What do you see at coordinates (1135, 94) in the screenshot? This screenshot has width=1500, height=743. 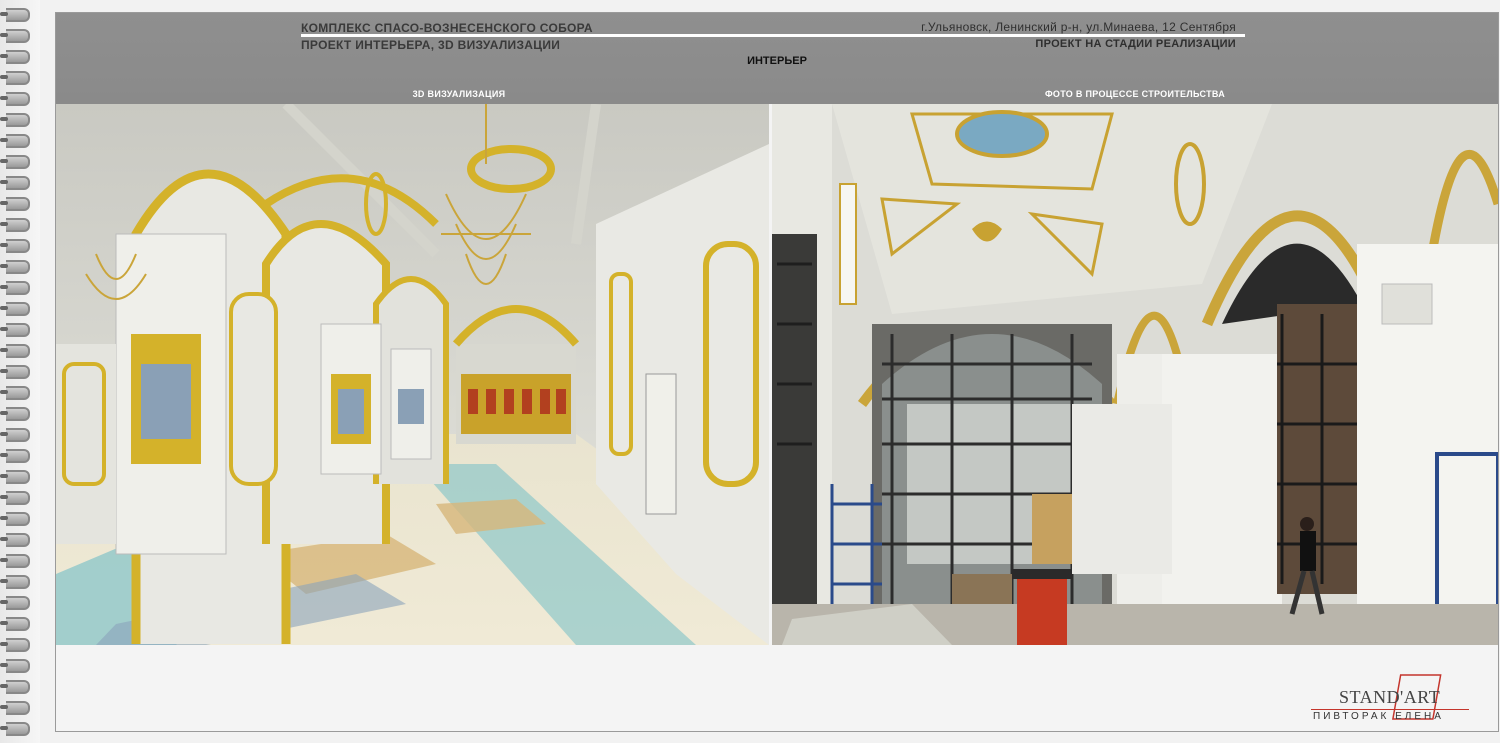 I see `photo-label: ФОТО В ПРОЦЕССЕ СТРОИТЕЛЬСТВА` at bounding box center [1135, 94].